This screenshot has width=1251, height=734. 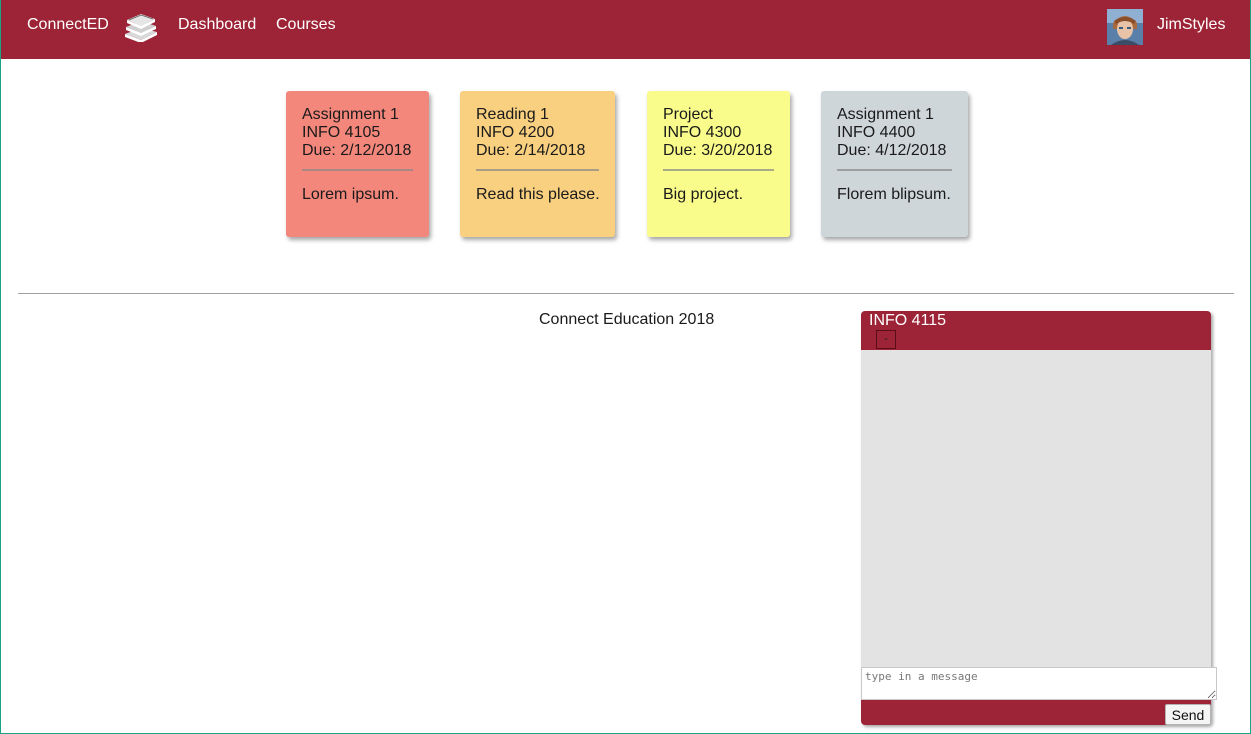 What do you see at coordinates (538, 194) in the screenshot?
I see `card-note: Read this please.` at bounding box center [538, 194].